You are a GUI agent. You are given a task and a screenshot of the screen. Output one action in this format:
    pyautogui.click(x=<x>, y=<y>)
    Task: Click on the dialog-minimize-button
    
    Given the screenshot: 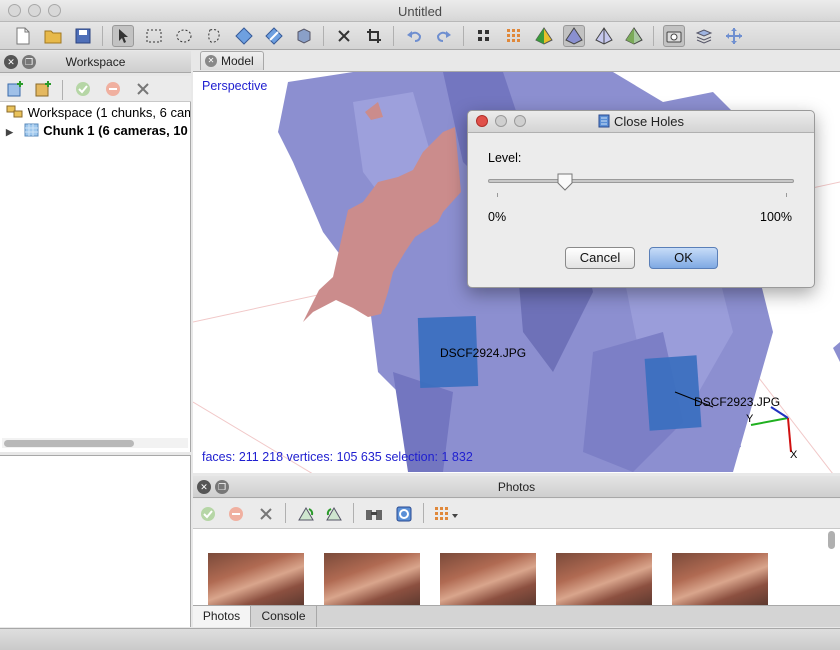 What is the action you would take?
    pyautogui.click(x=501, y=121)
    